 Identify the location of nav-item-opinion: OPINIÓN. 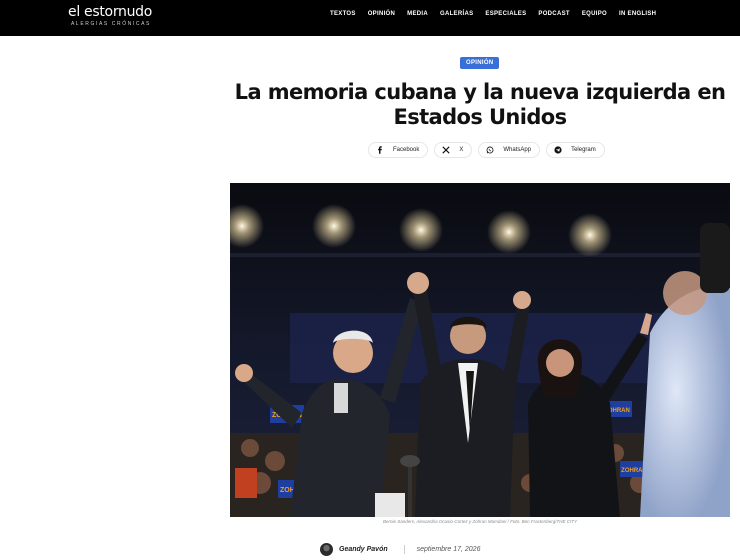
(381, 14).